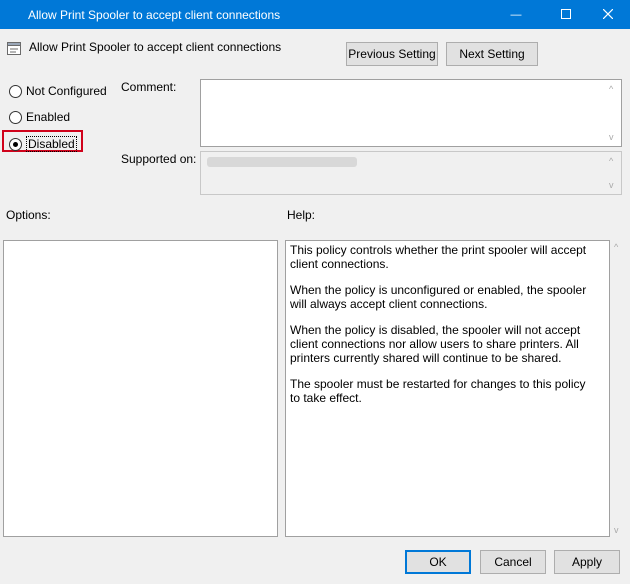 The width and height of the screenshot is (630, 584). I want to click on comment-scrollbar: ^ v, so click(613, 113).